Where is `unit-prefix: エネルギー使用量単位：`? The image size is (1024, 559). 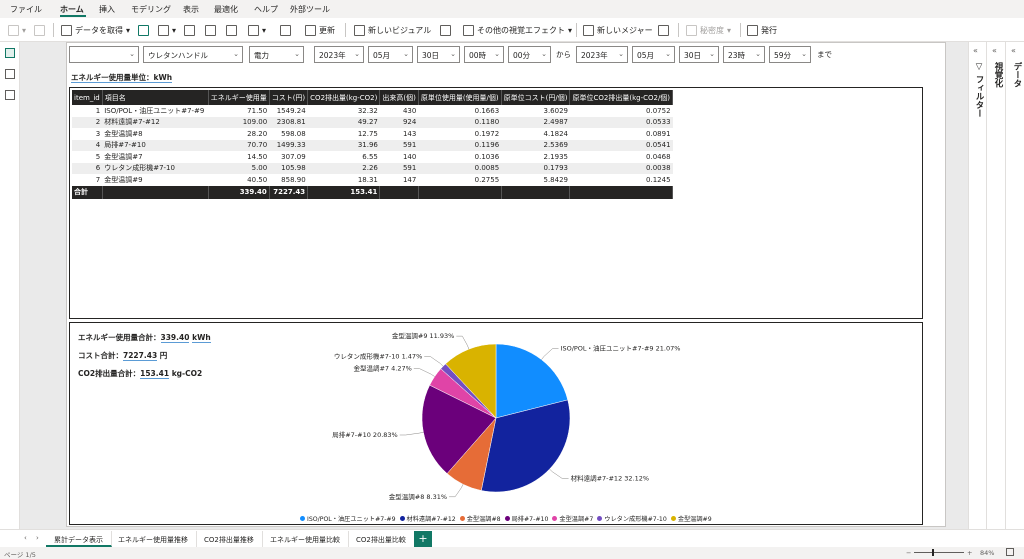 unit-prefix: エネルギー使用量単位： is located at coordinates (112, 78).